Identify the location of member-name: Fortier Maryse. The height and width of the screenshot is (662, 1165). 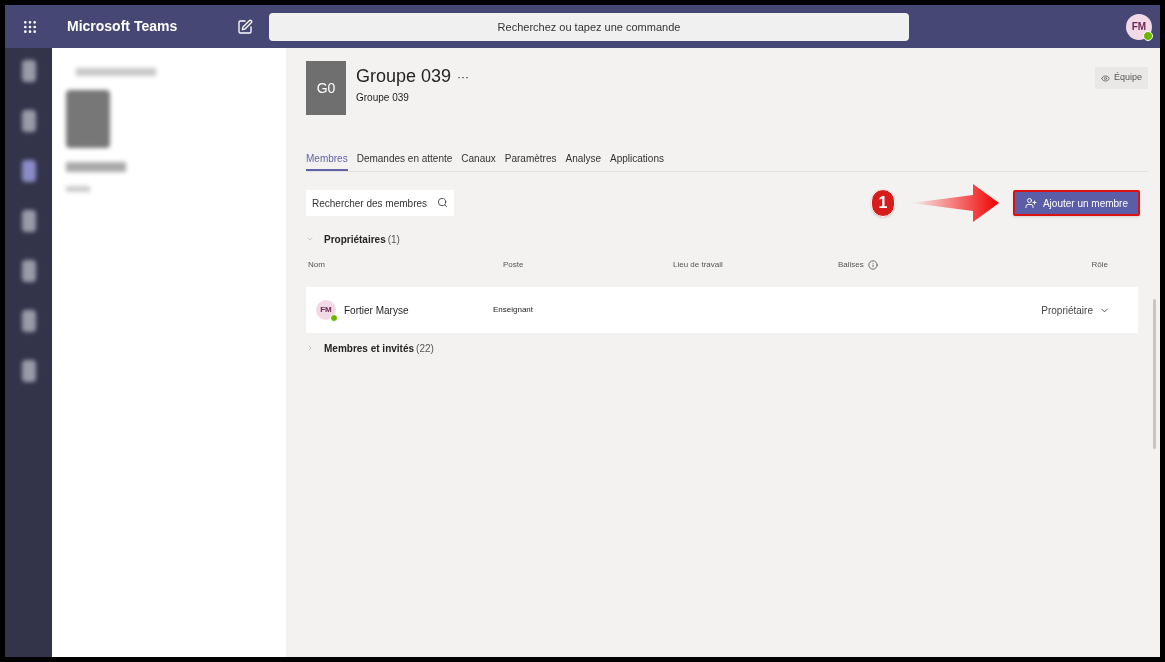
(376, 310).